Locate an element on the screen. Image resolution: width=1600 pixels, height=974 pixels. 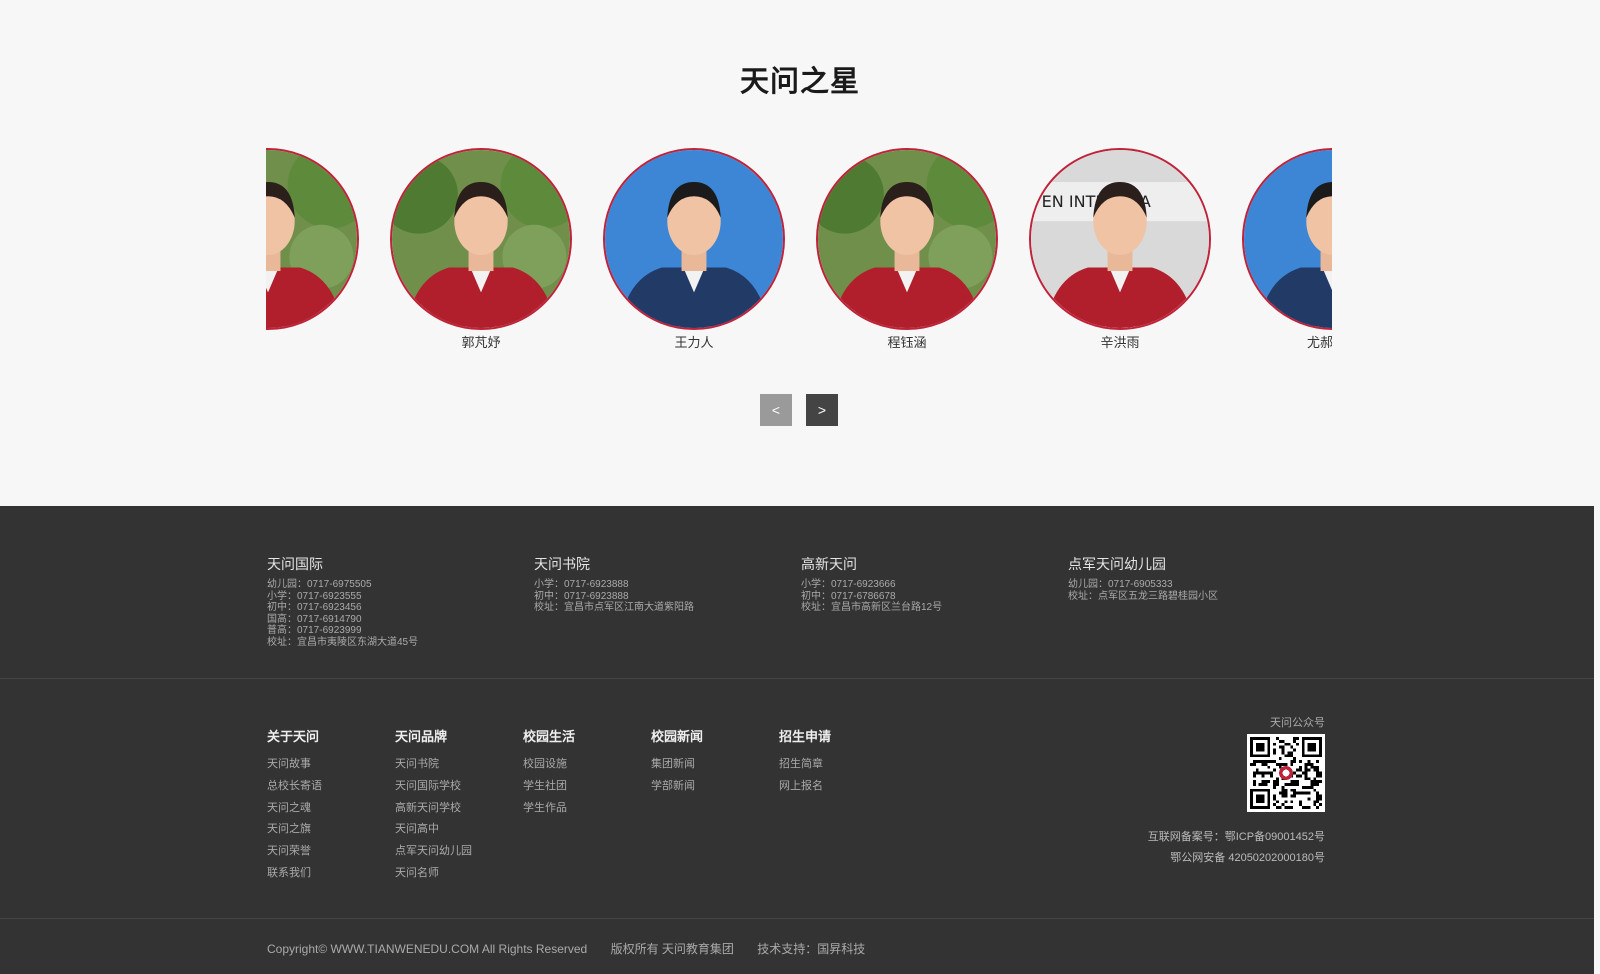
carousel-prev-button: < is located at coordinates (776, 410).